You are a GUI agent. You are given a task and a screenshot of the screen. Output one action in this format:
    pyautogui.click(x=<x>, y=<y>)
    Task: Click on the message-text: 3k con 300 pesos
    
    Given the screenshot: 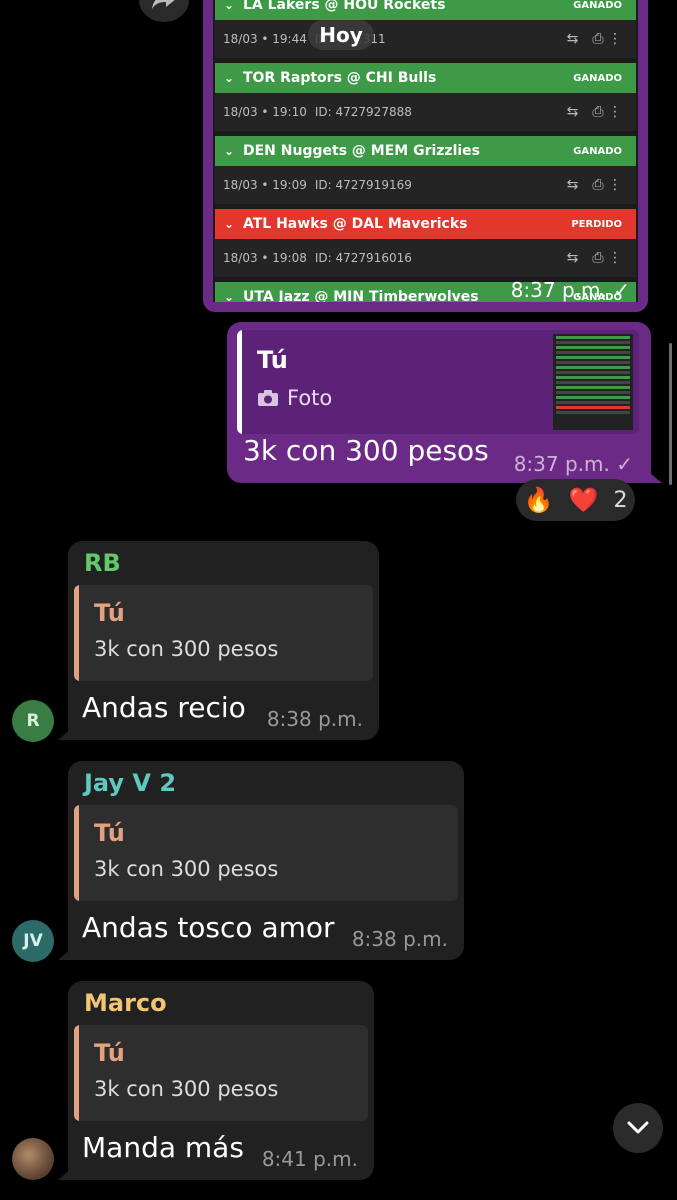 What is the action you would take?
    pyautogui.click(x=366, y=450)
    